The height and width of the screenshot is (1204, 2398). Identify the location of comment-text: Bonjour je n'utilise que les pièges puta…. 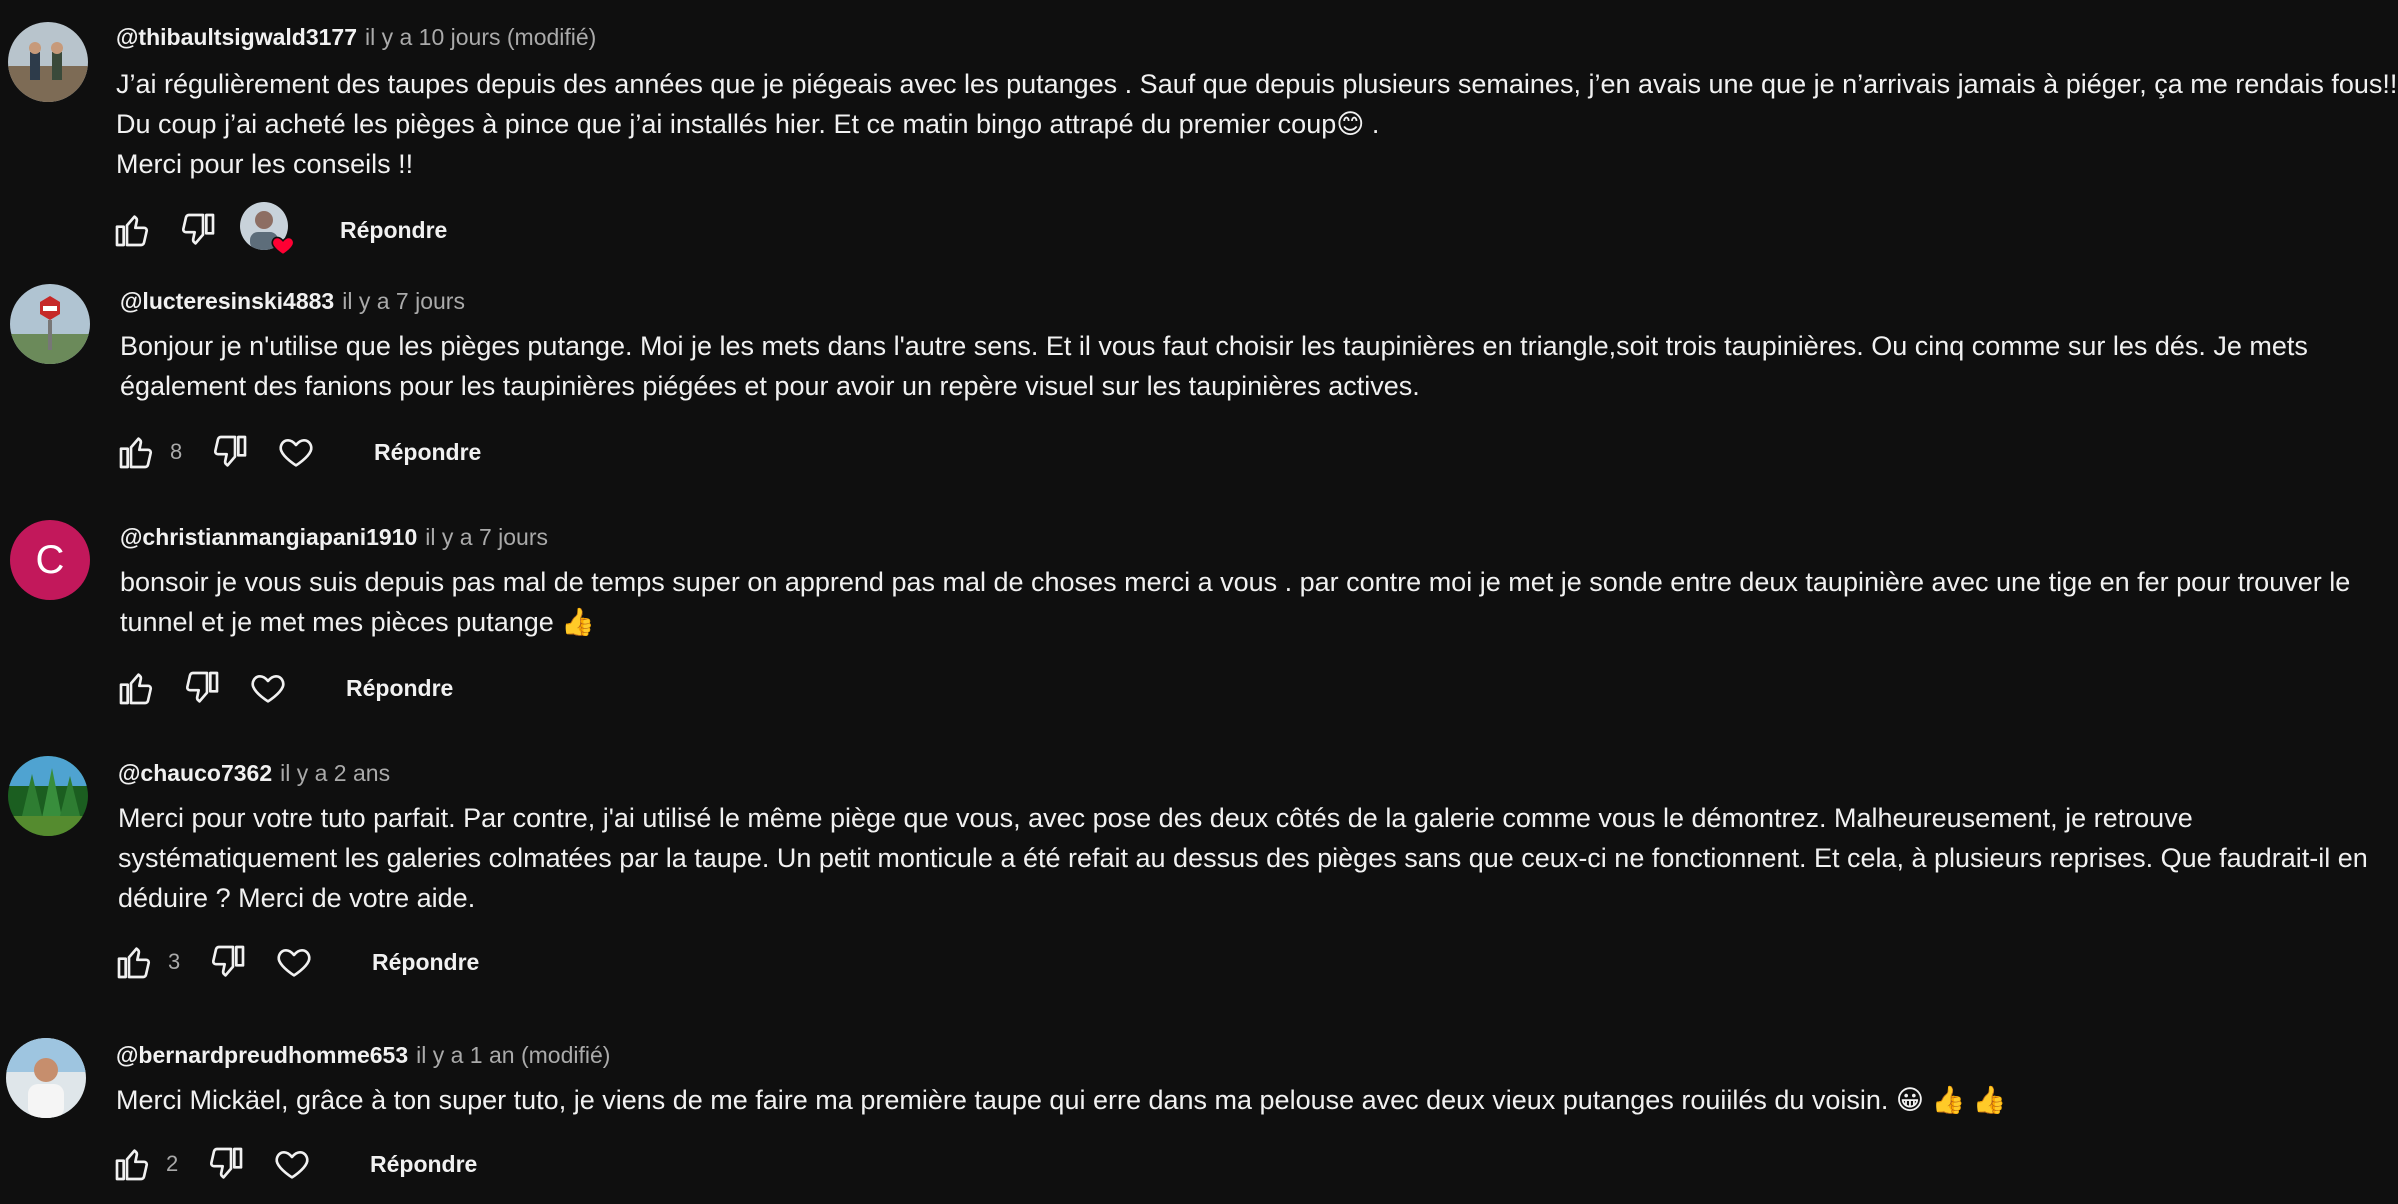
(1259, 366).